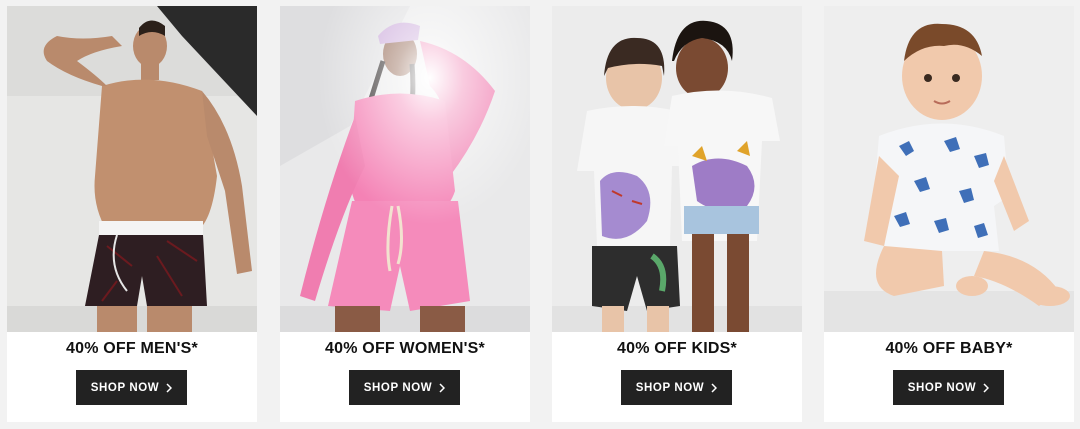  I want to click on promo-title: 40% OFF KIDS*, so click(677, 348).